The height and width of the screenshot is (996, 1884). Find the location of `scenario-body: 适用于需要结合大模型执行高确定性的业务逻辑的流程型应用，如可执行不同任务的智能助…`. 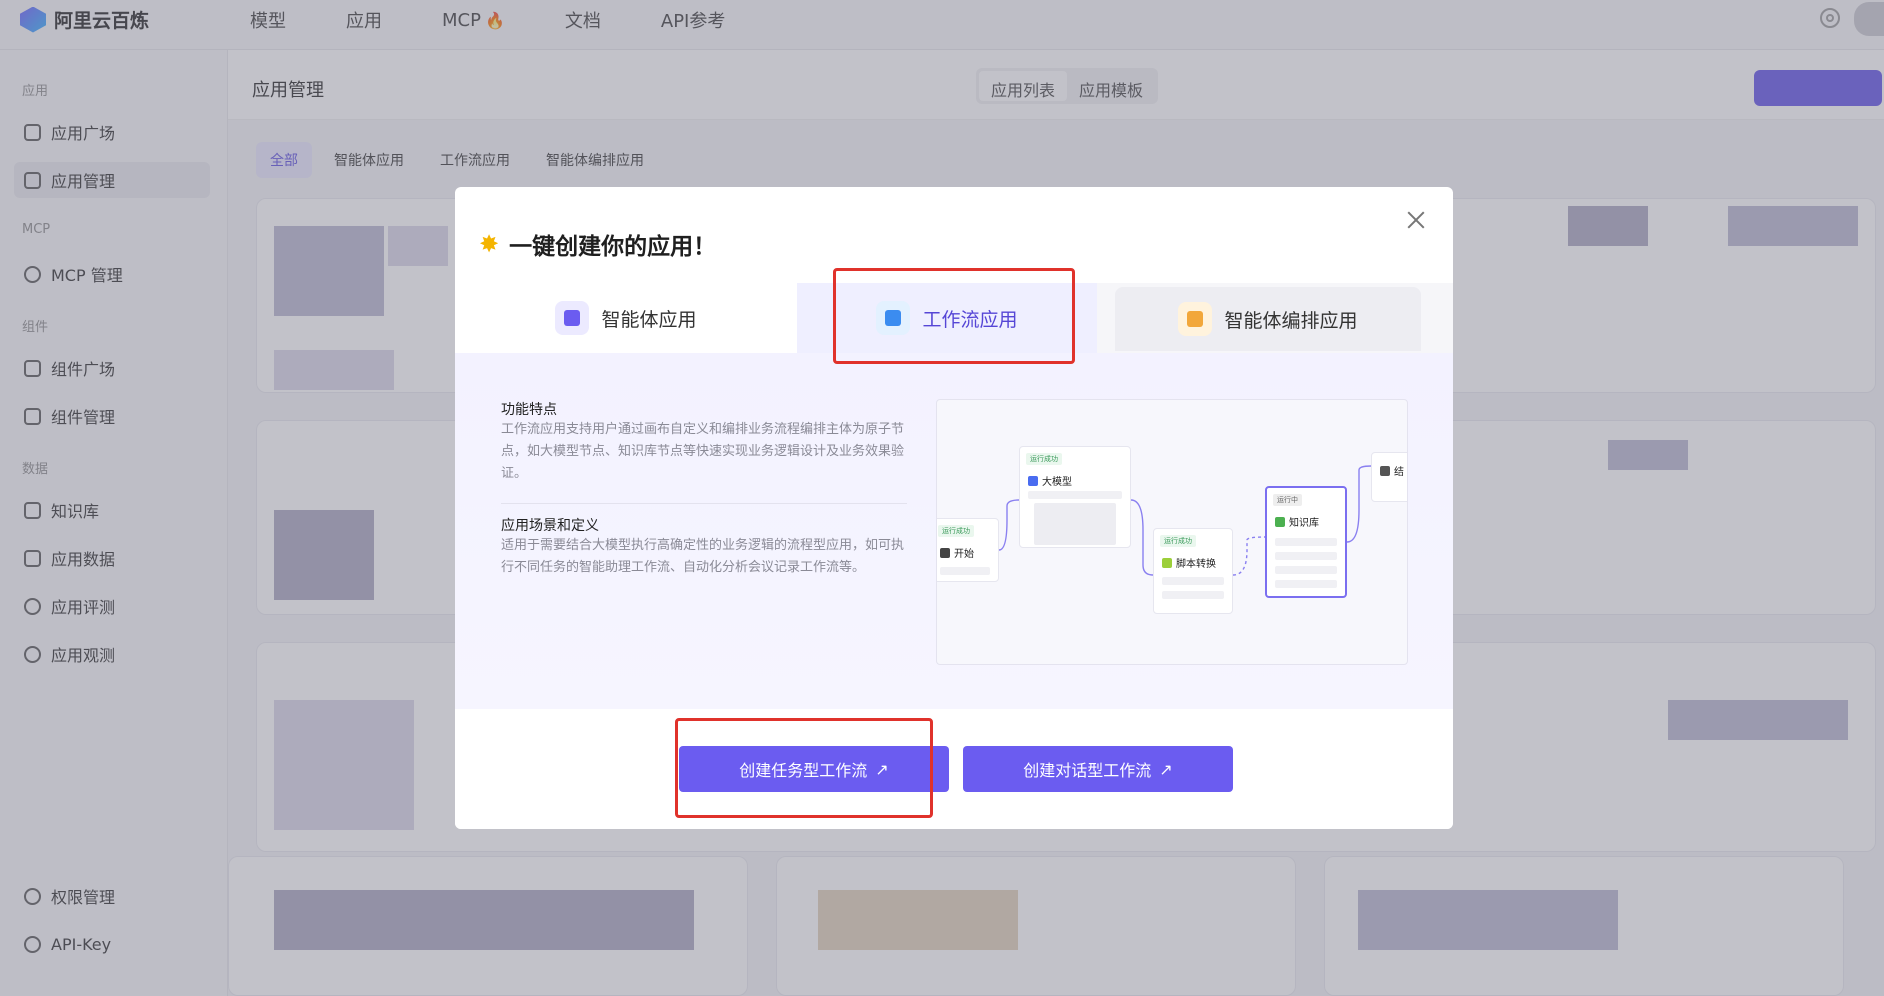

scenario-body: 适用于需要结合大模型执行高确定性的业务逻辑的流程型应用，如可执行不同任务的智能助… is located at coordinates (703, 556).